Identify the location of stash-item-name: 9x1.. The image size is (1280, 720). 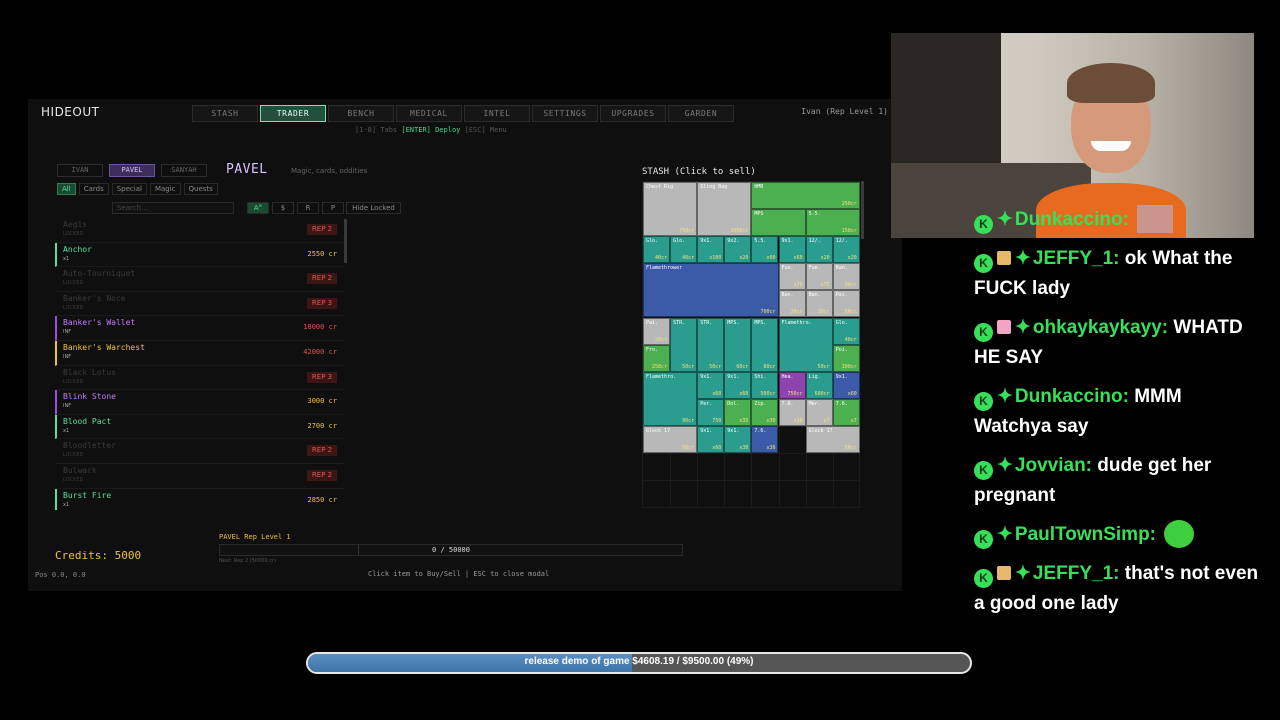
(787, 241).